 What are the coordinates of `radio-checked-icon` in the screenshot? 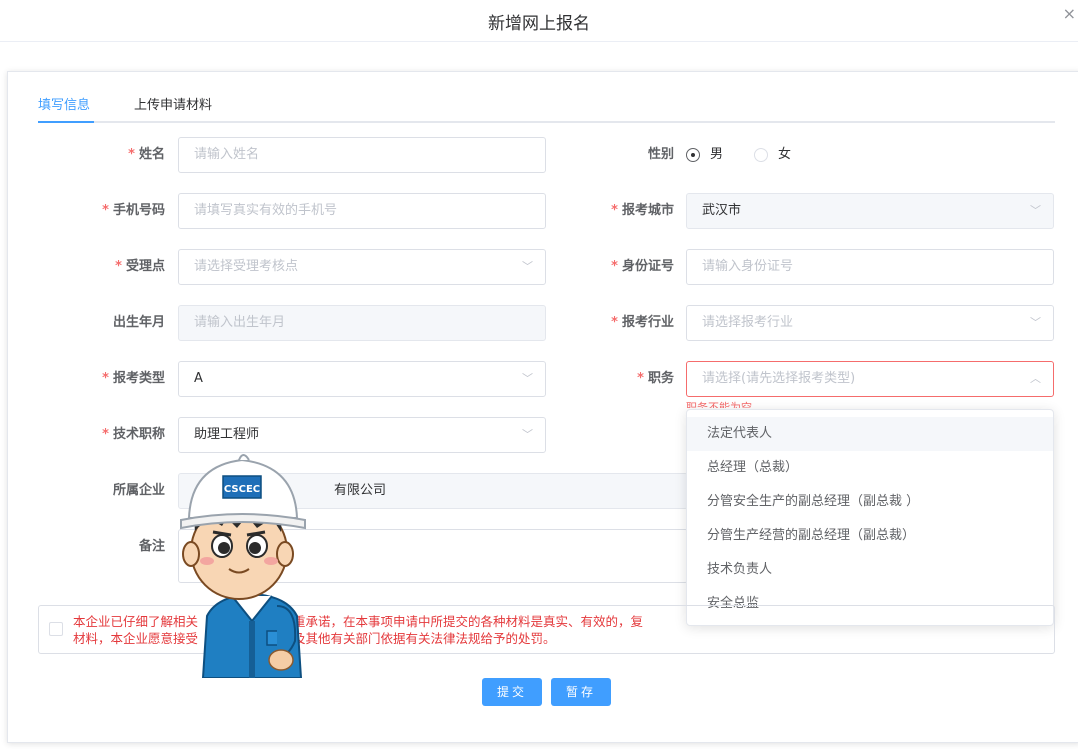 It's located at (693, 155).